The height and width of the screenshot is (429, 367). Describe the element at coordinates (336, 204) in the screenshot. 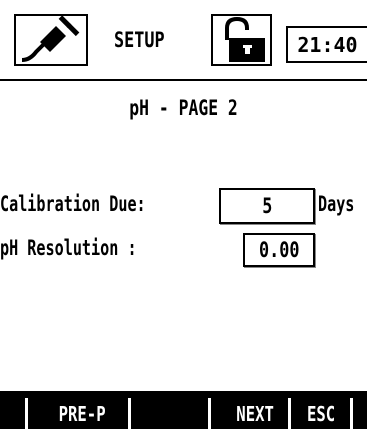

I see `calibration-due-unit: Days` at that location.